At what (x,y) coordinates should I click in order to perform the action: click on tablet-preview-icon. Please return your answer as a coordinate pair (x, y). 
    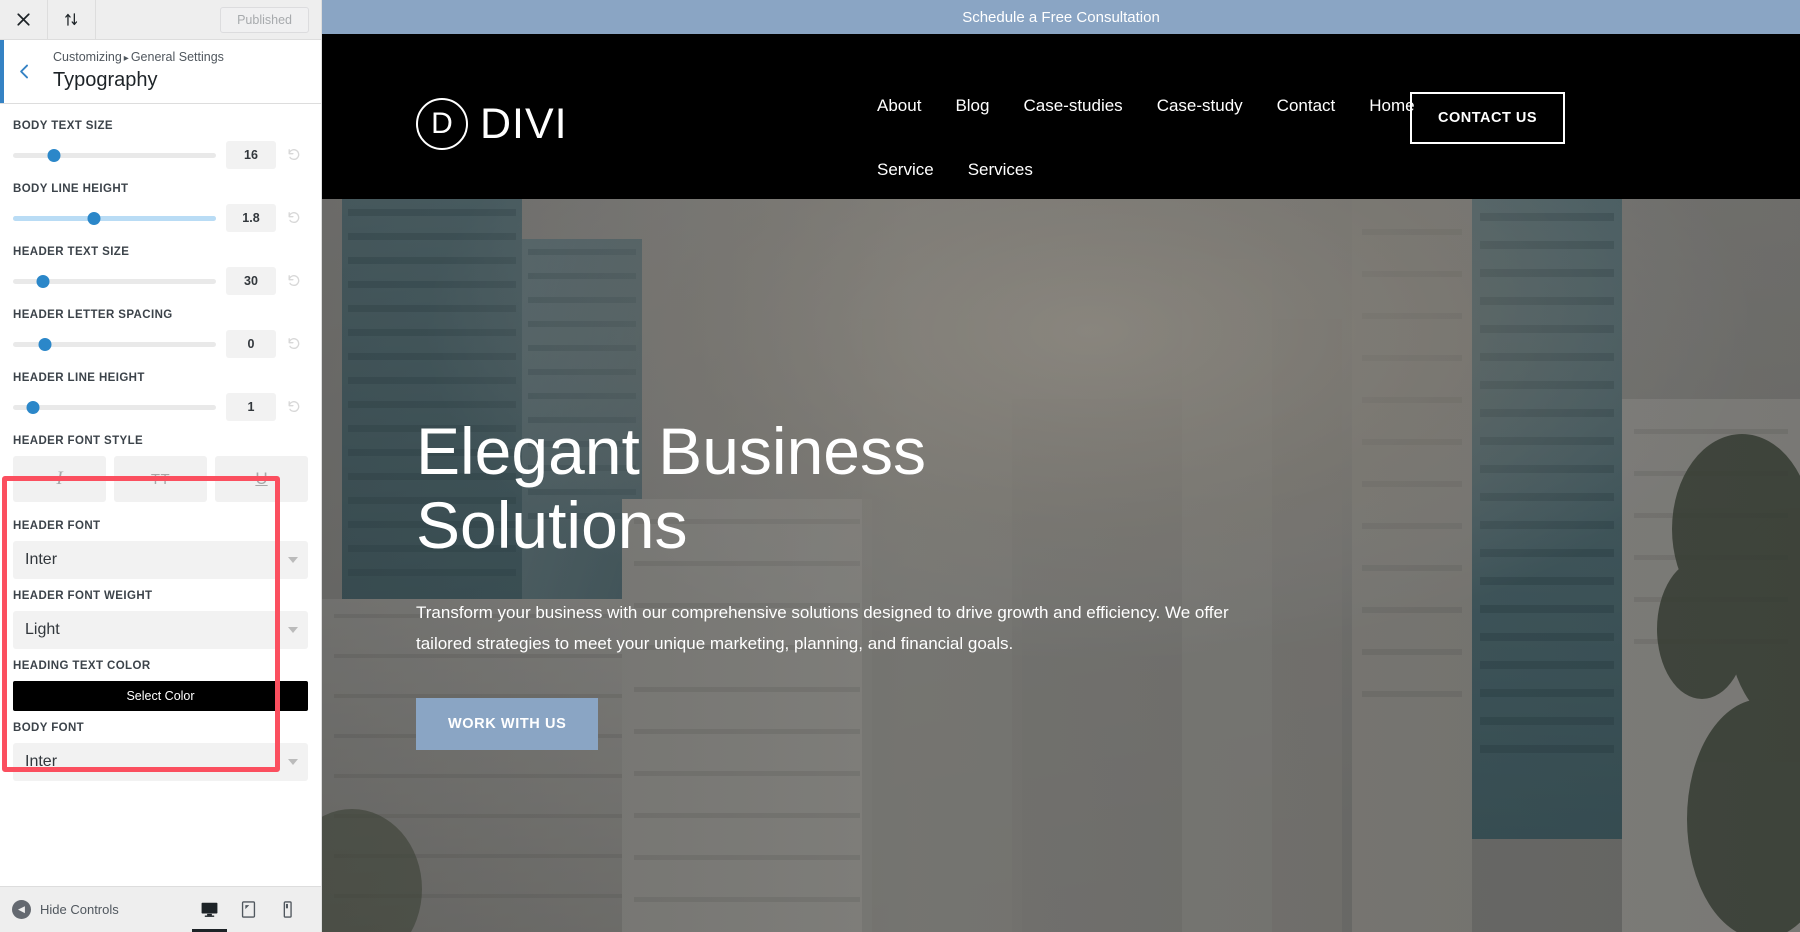
    Looking at the image, I should click on (248, 909).